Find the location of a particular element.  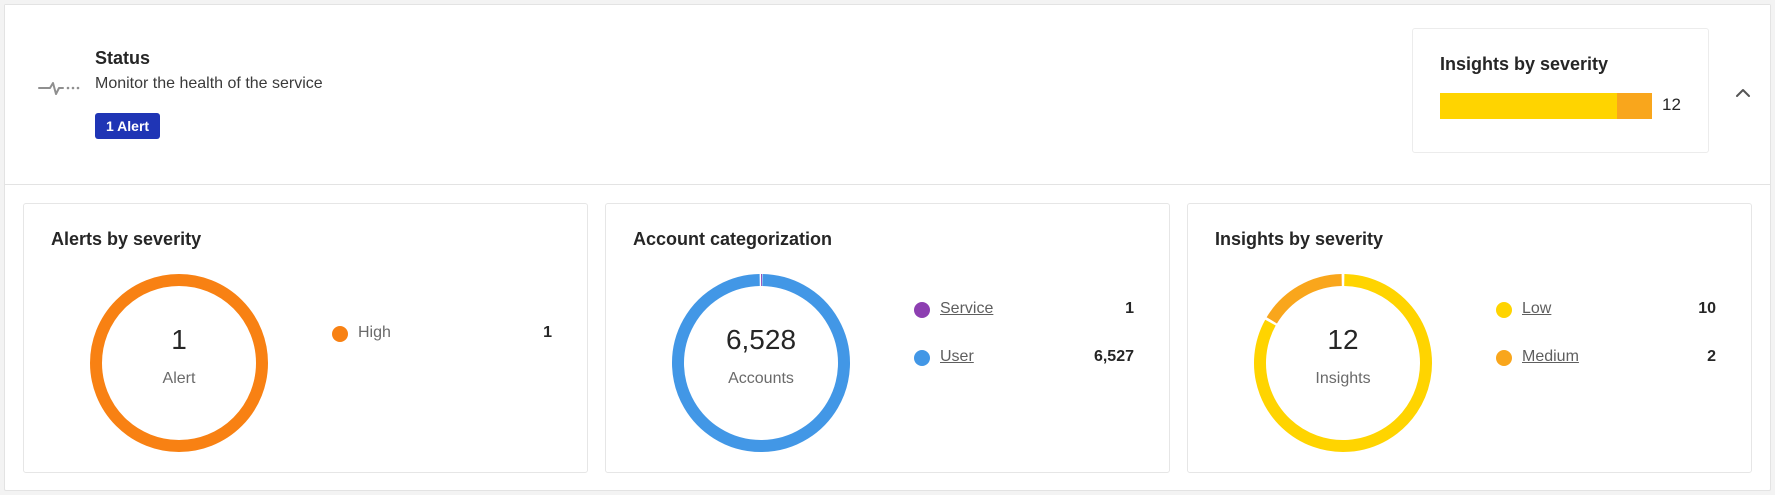

alerts-donut-chart: 1 Alert is located at coordinates (179, 363).